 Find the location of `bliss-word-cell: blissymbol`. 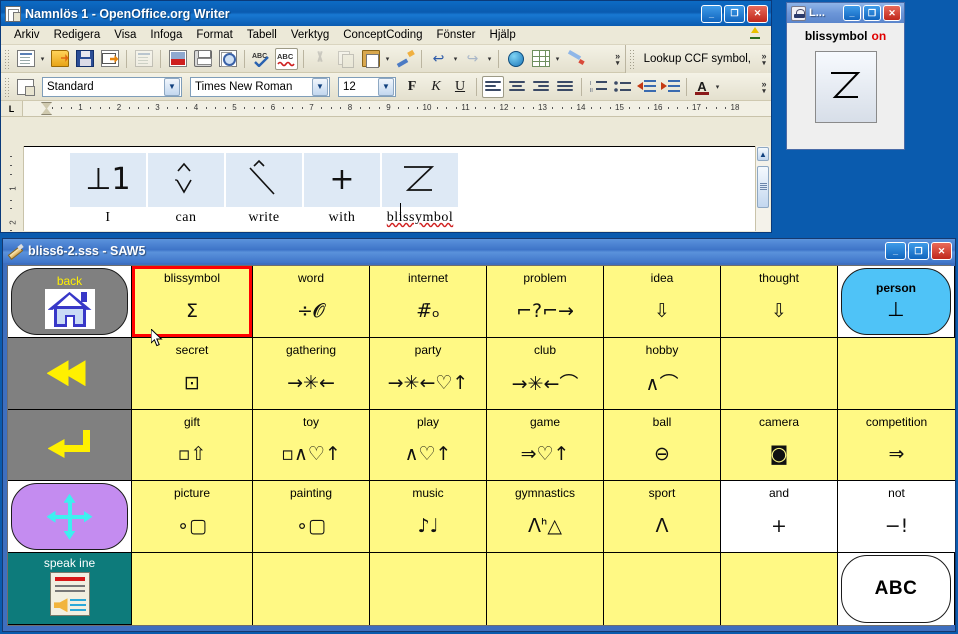

bliss-word-cell: blissymbol is located at coordinates (420, 189).